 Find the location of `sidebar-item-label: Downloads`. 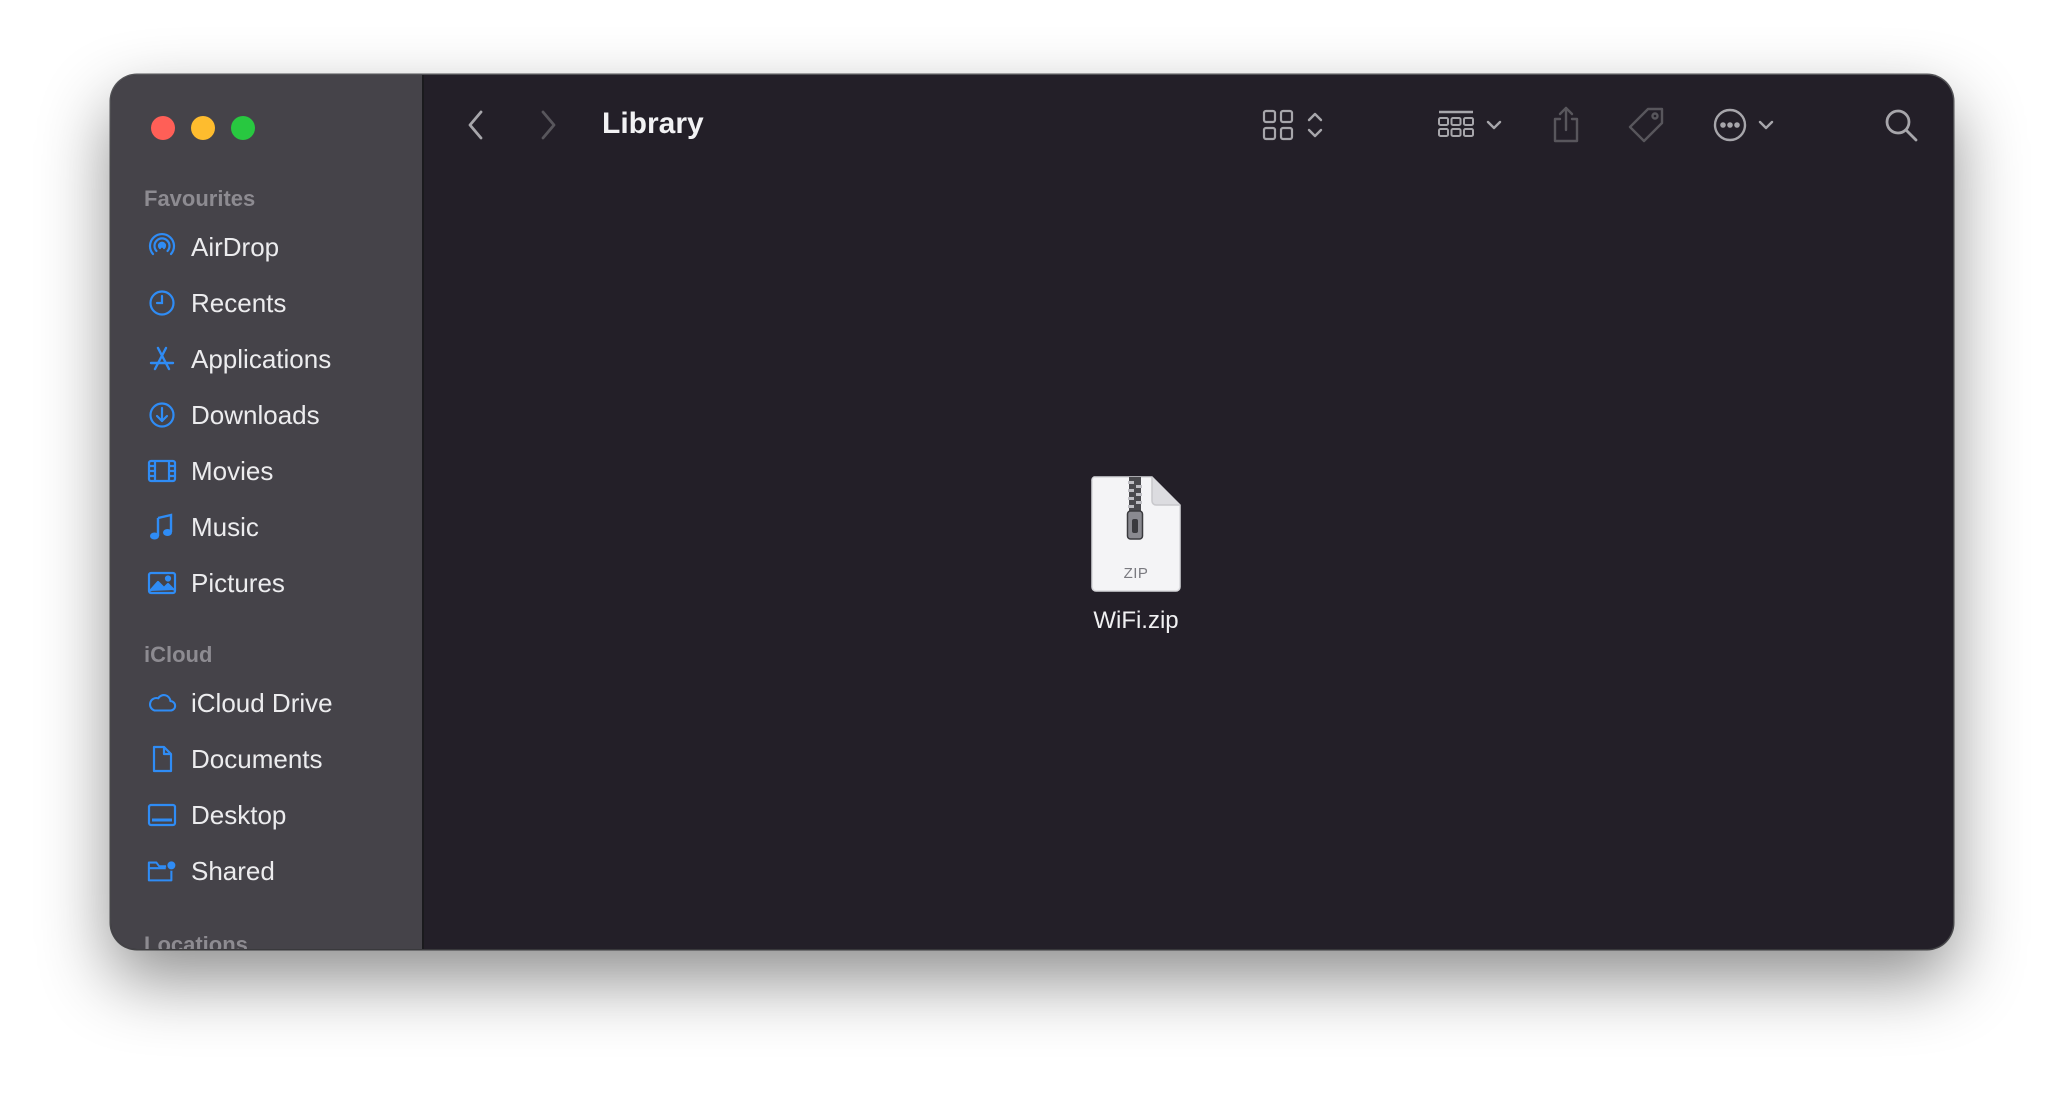

sidebar-item-label: Downloads is located at coordinates (255, 414).